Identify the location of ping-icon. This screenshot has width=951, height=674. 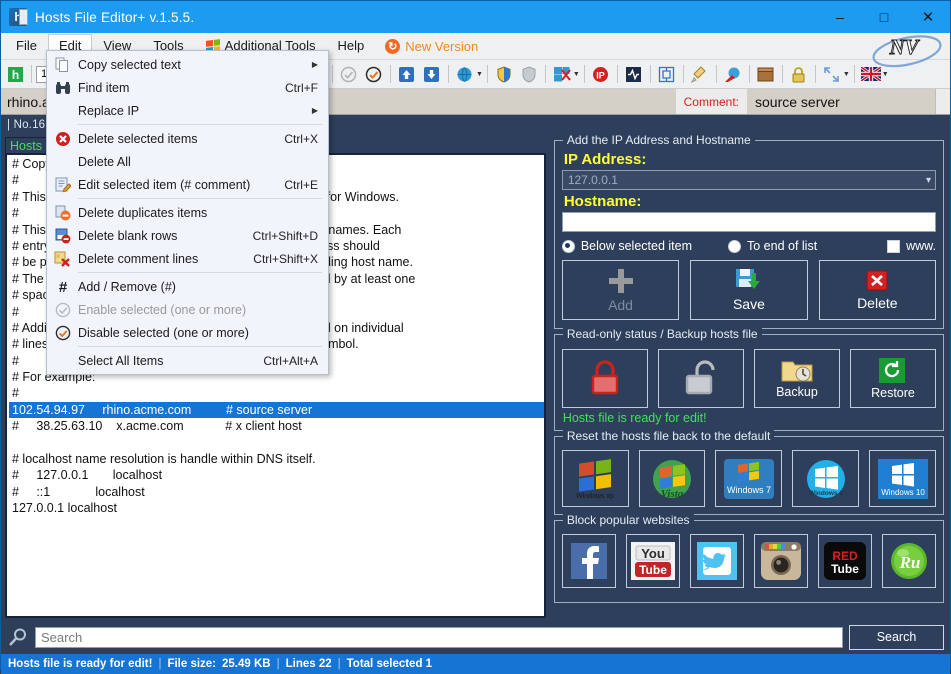
(634, 74).